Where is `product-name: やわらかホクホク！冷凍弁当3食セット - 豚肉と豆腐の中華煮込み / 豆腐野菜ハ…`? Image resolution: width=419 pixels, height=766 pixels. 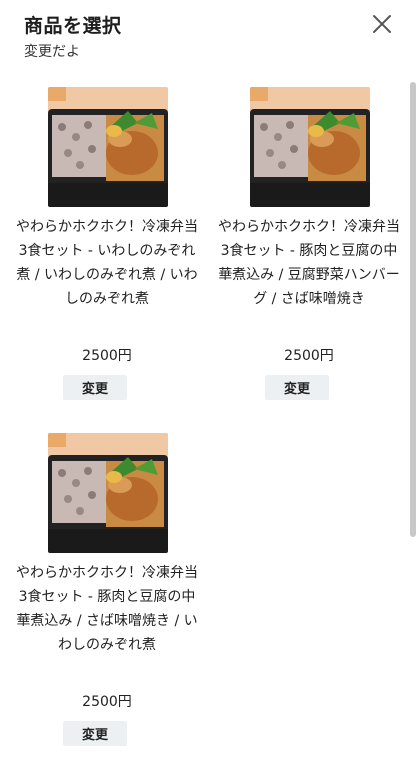 product-name: やわらかホクホク！冷凍弁当3食セット - 豚肉と豆腐の中華煮込み / 豆腐野菜ハ… is located at coordinates (309, 263).